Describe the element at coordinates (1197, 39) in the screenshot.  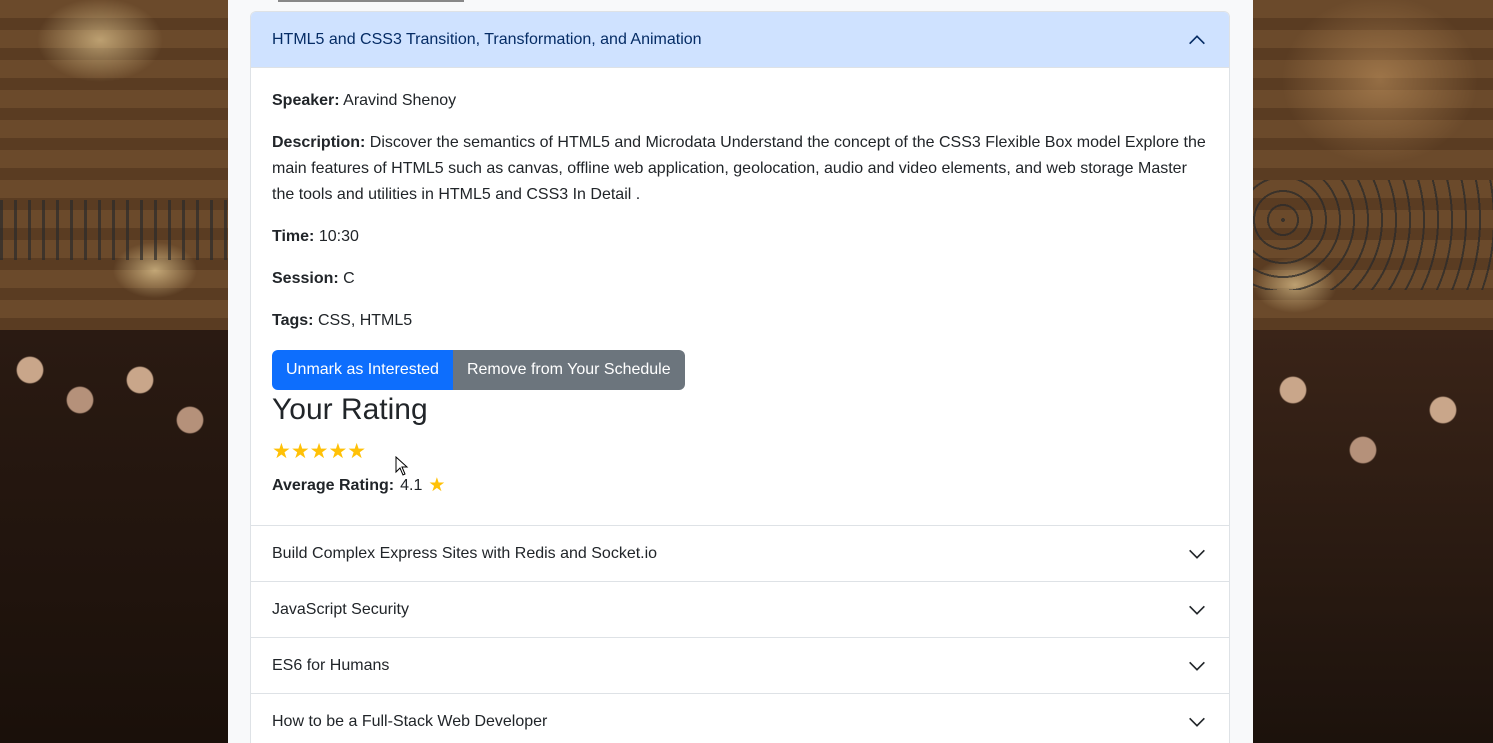
I see `chevron-up-icon` at that location.